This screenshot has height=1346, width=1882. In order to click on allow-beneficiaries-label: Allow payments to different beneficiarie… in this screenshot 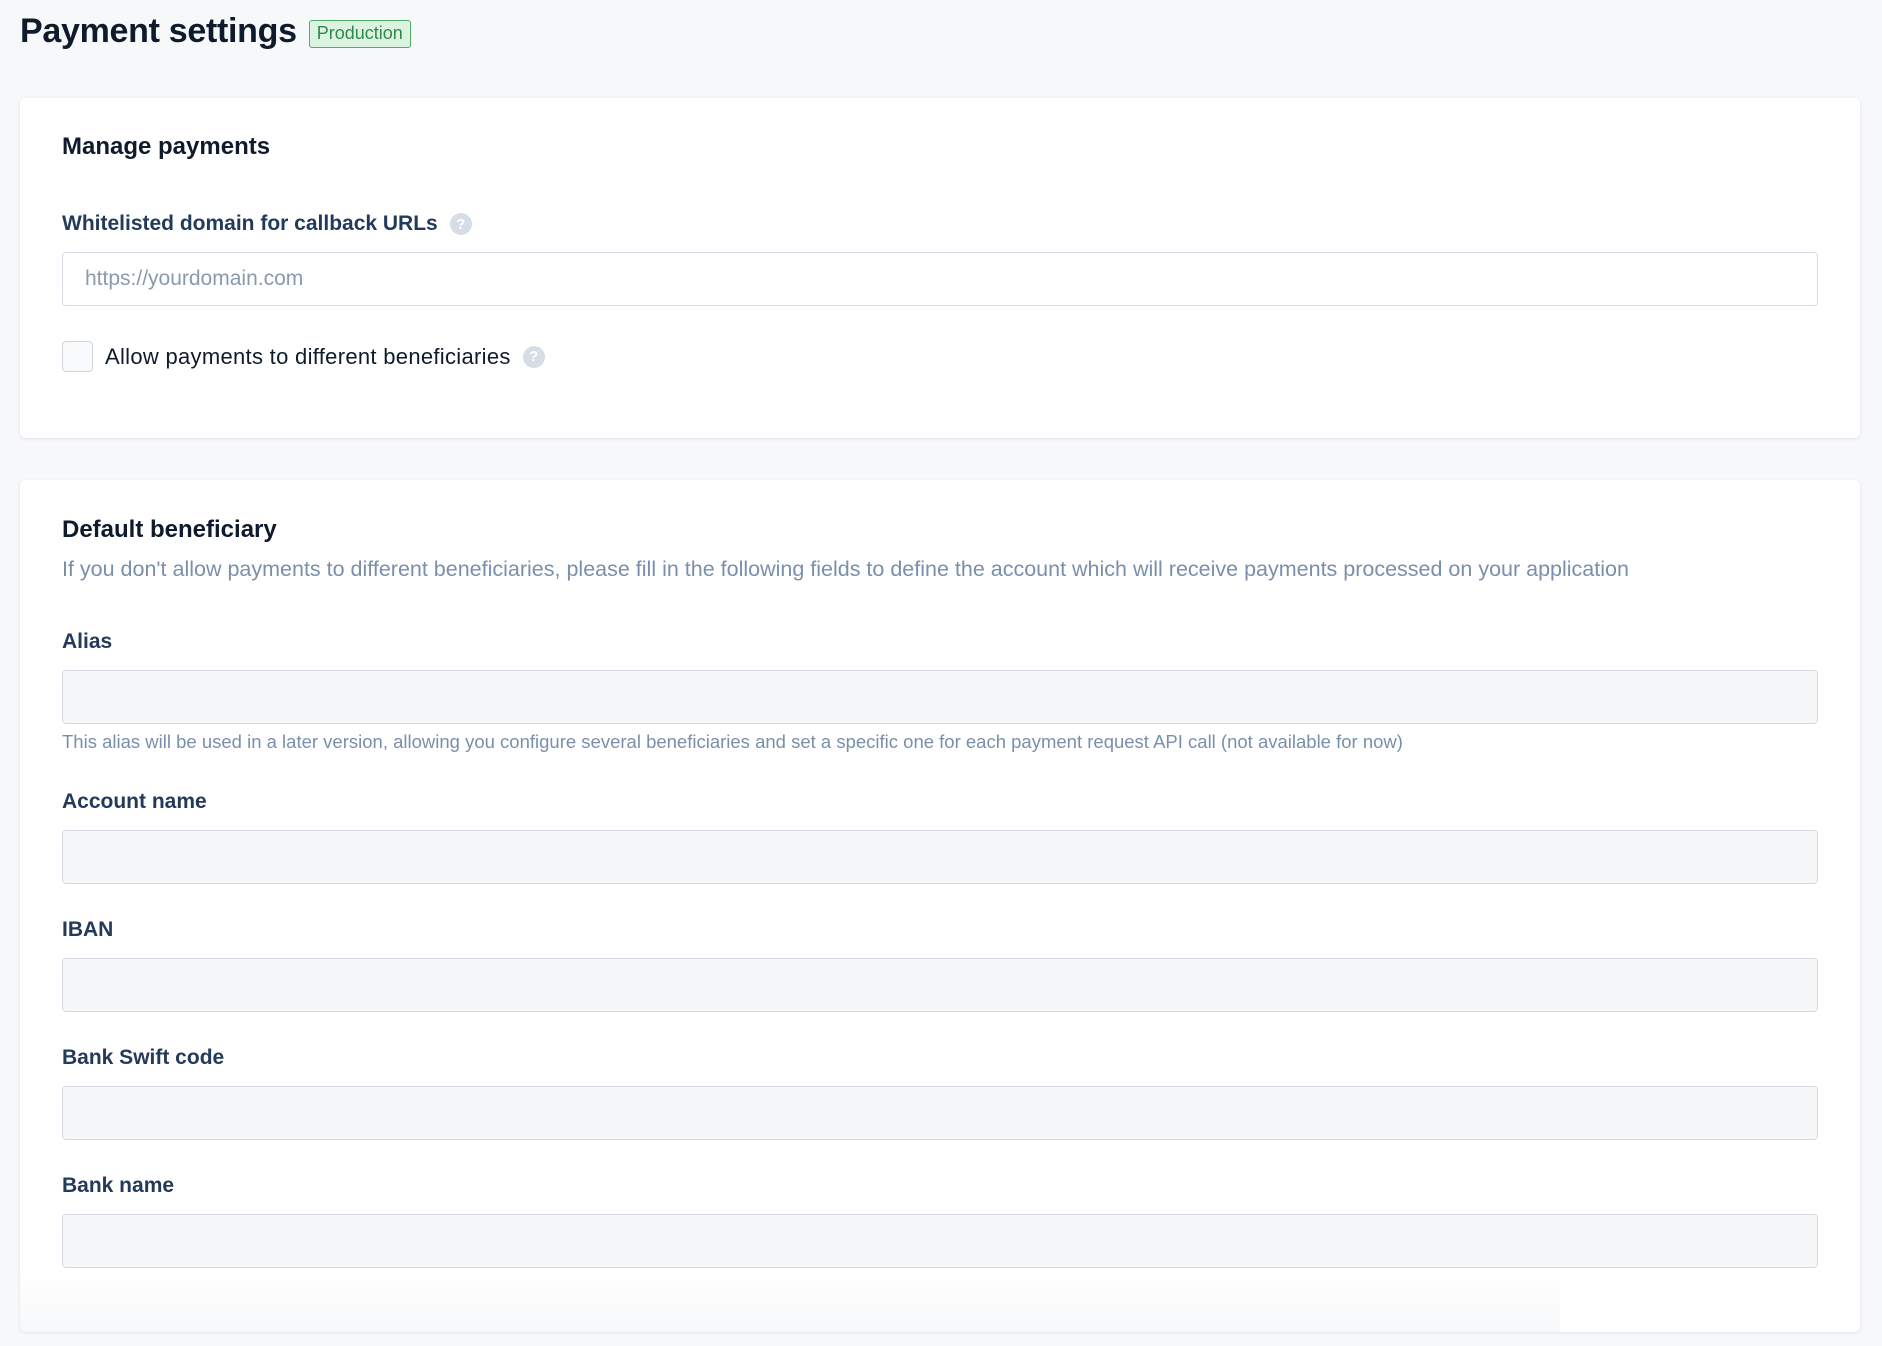, I will do `click(308, 357)`.